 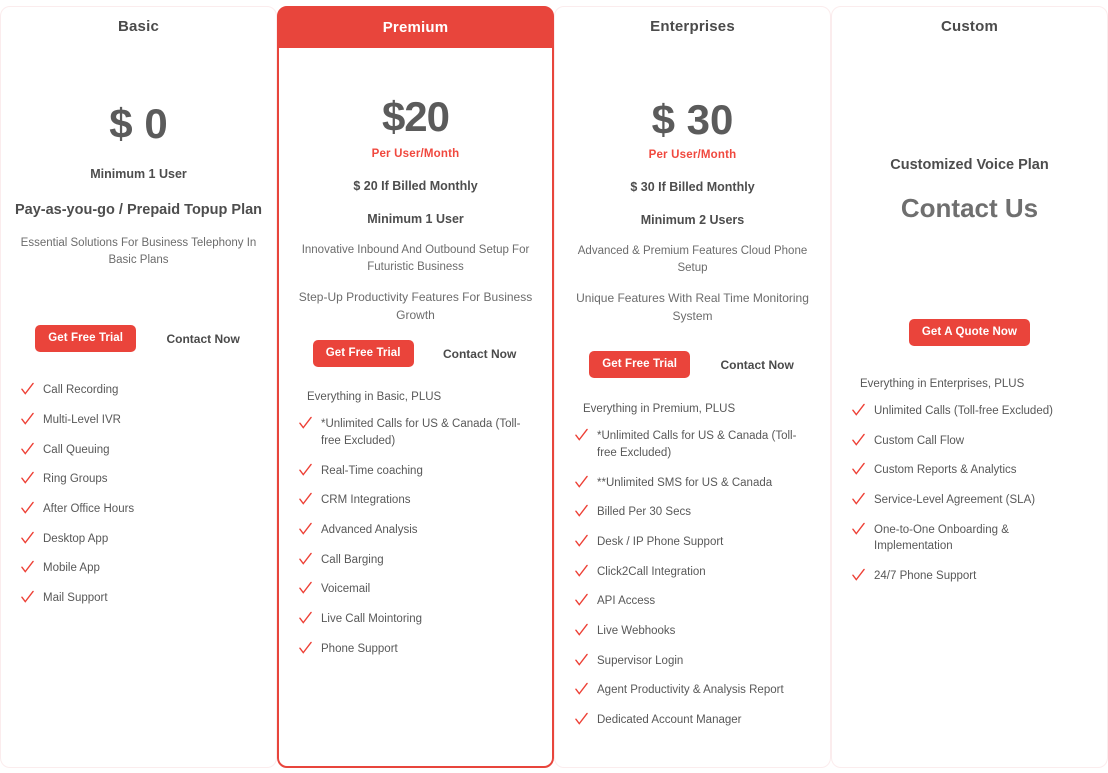 I want to click on list-item: Phone Support, so click(x=414, y=649).